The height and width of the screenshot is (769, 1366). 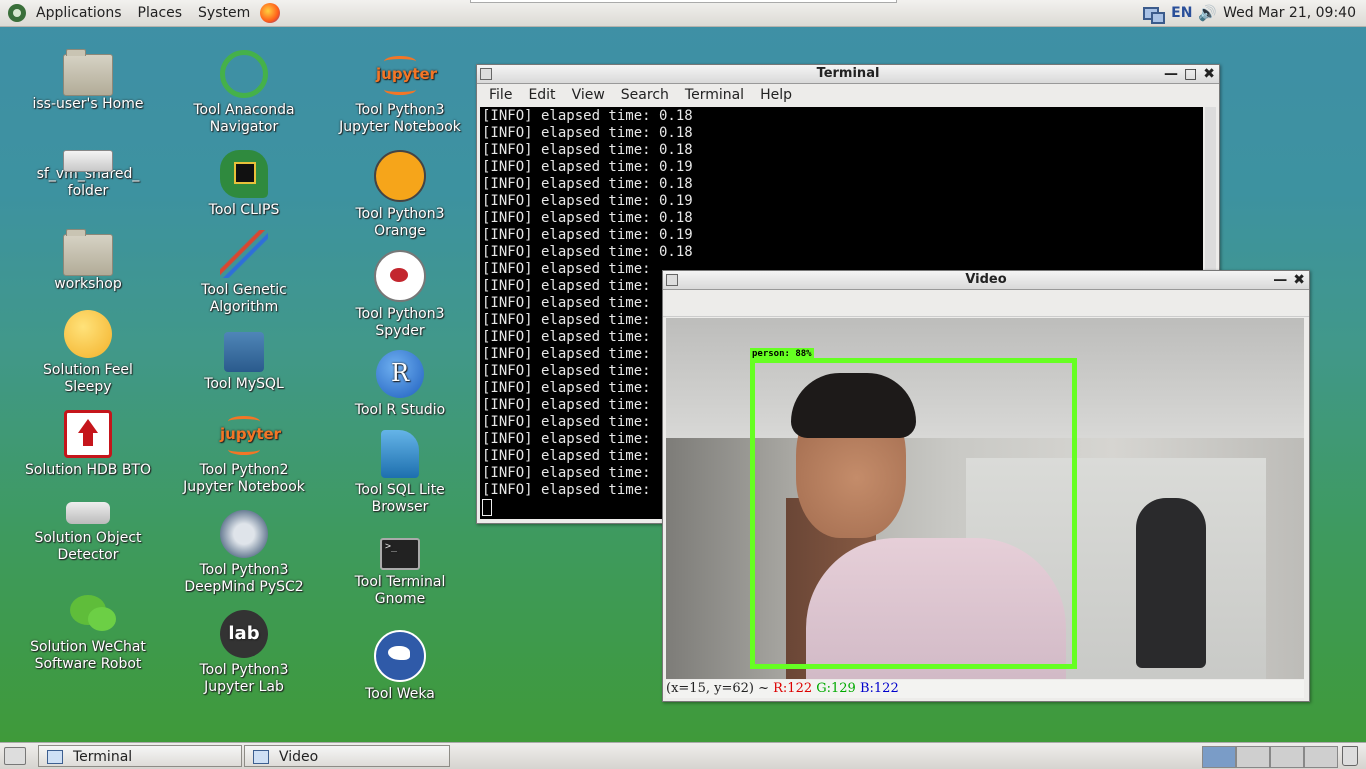 I want to click on clips-icon, so click(x=244, y=174).